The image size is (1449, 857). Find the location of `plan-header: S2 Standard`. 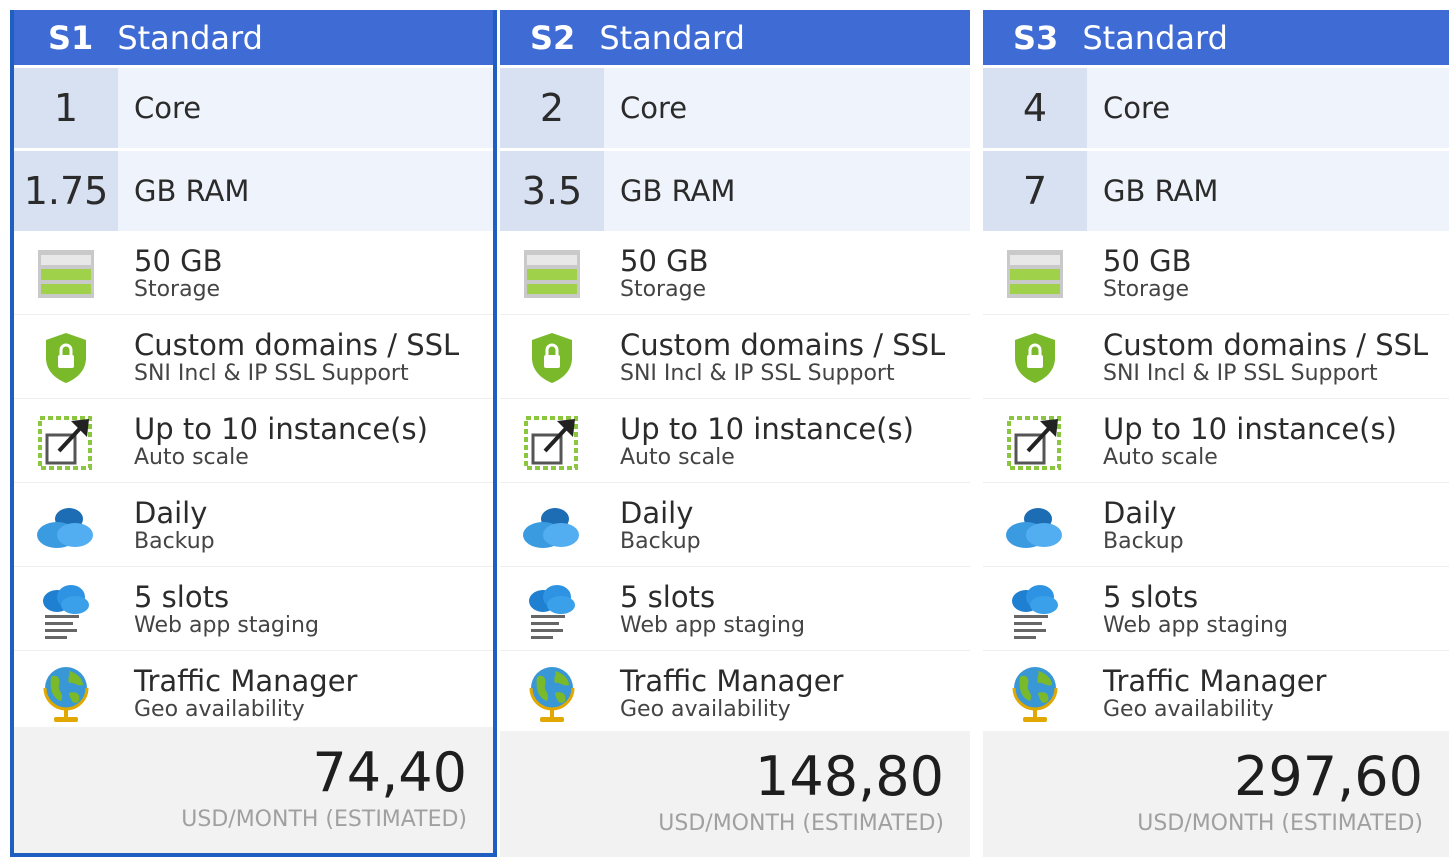

plan-header: S2 Standard is located at coordinates (735, 37).